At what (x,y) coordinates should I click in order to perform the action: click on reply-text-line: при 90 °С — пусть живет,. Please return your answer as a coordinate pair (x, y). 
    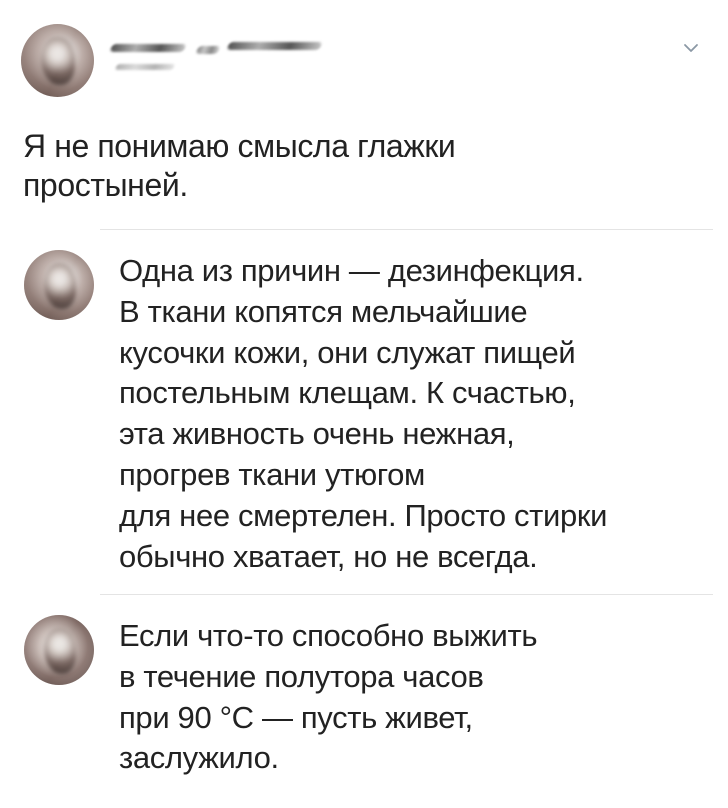
    Looking at the image, I should click on (296, 717).